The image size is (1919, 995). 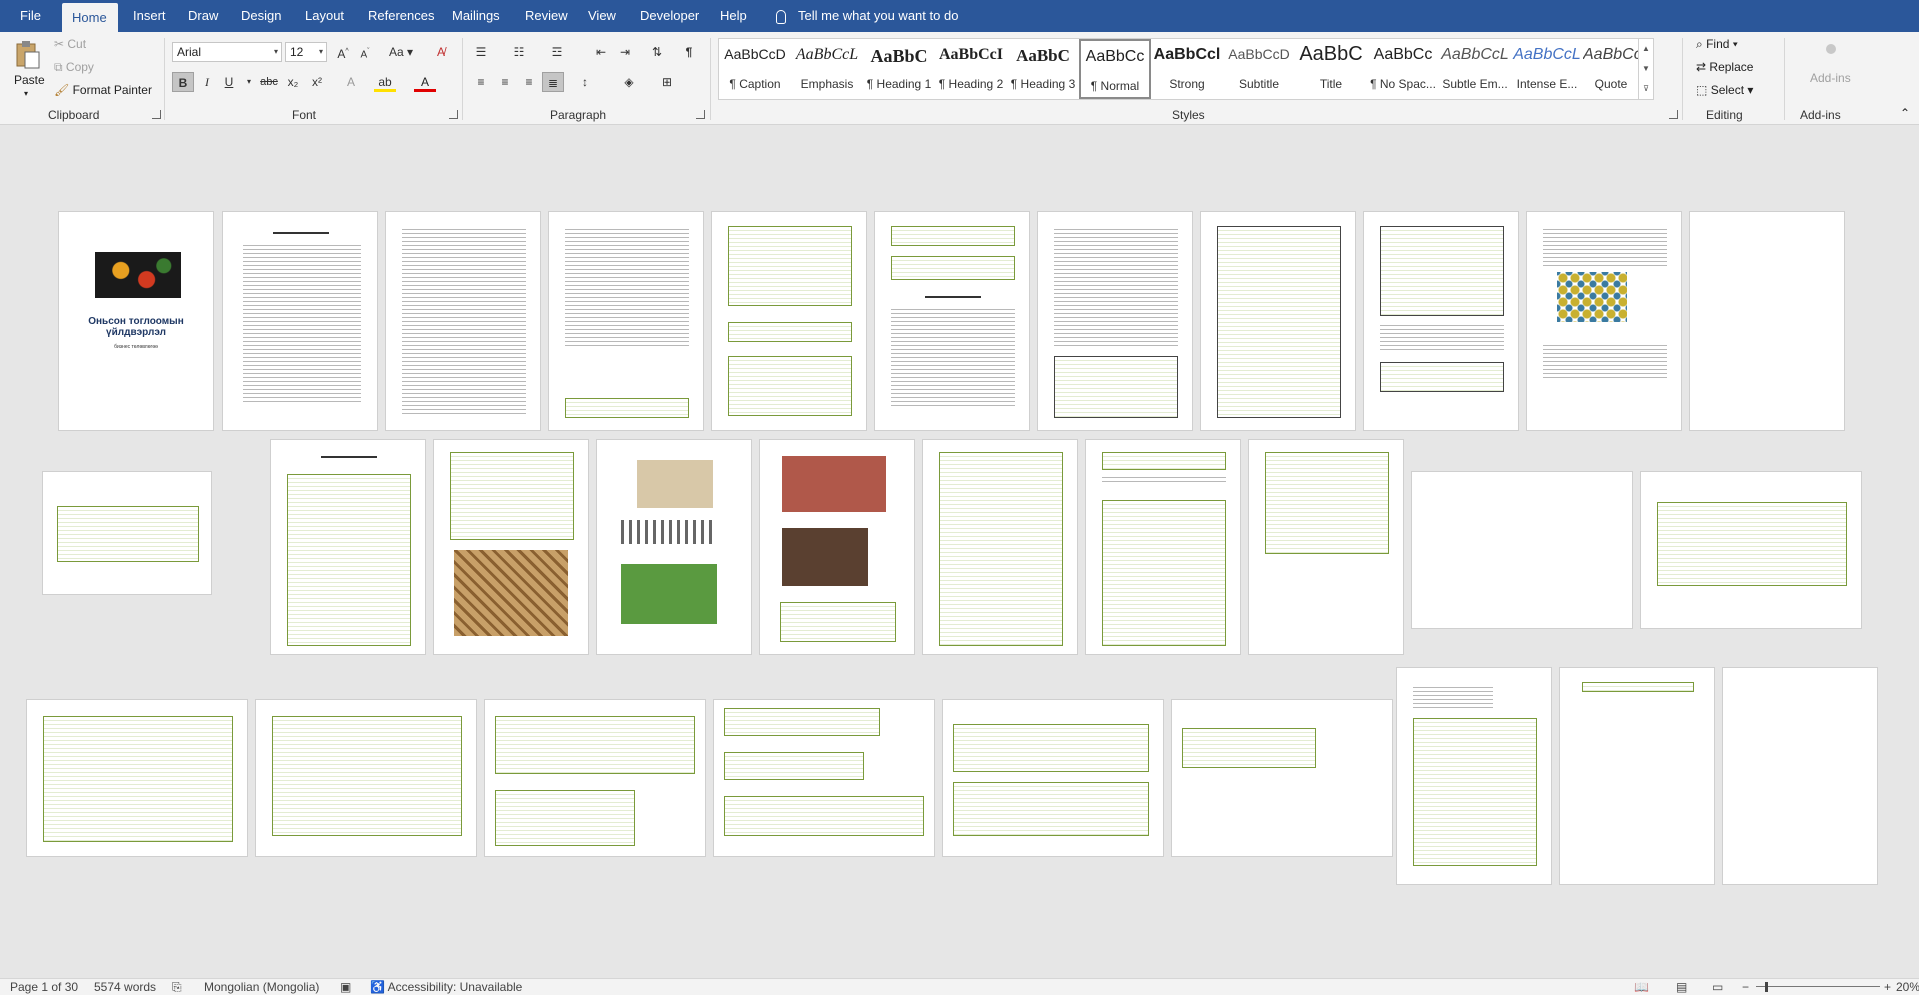 What do you see at coordinates (29, 80) in the screenshot?
I see `paste-button: Paste` at bounding box center [29, 80].